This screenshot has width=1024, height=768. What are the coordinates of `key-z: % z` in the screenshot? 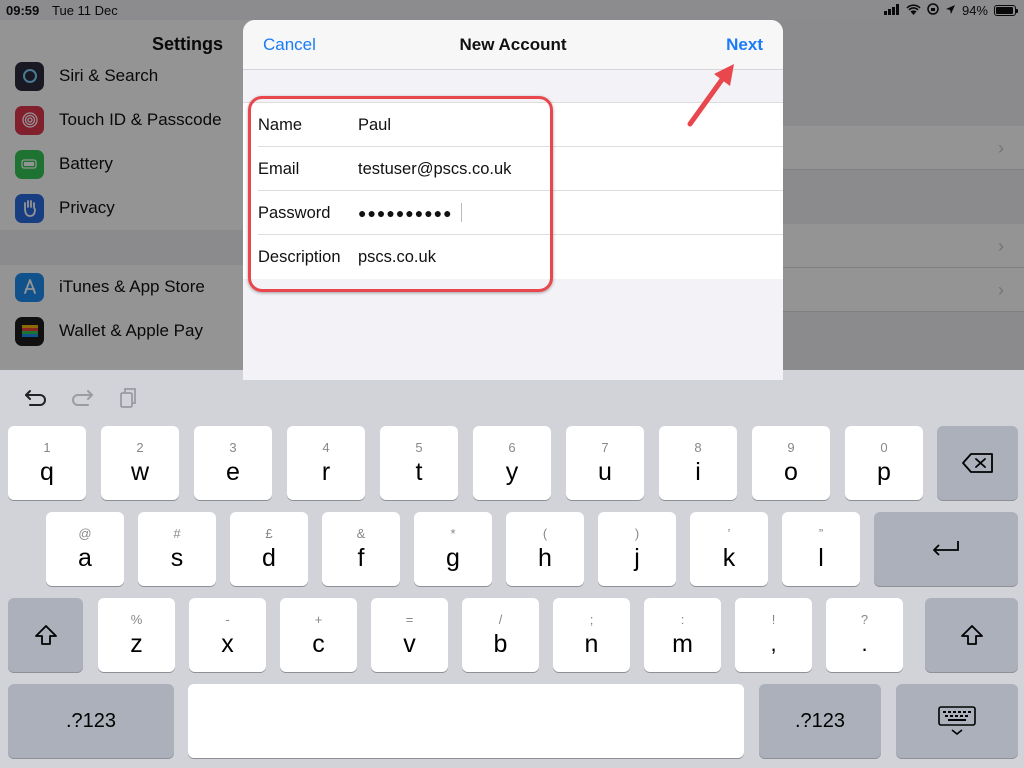 It's located at (136, 635).